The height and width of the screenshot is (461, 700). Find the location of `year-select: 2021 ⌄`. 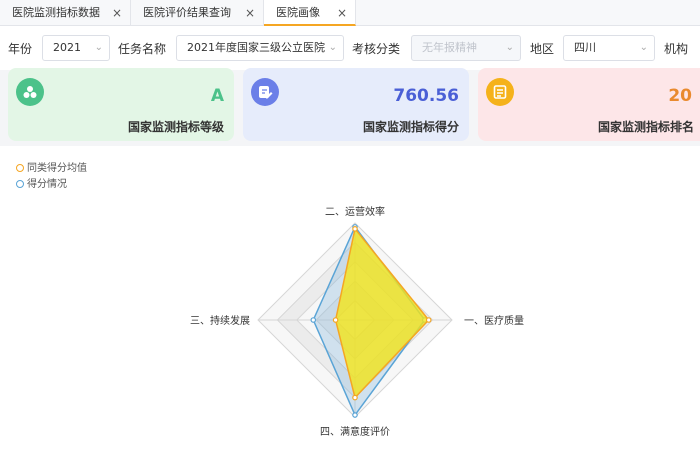

year-select: 2021 ⌄ is located at coordinates (76, 48).